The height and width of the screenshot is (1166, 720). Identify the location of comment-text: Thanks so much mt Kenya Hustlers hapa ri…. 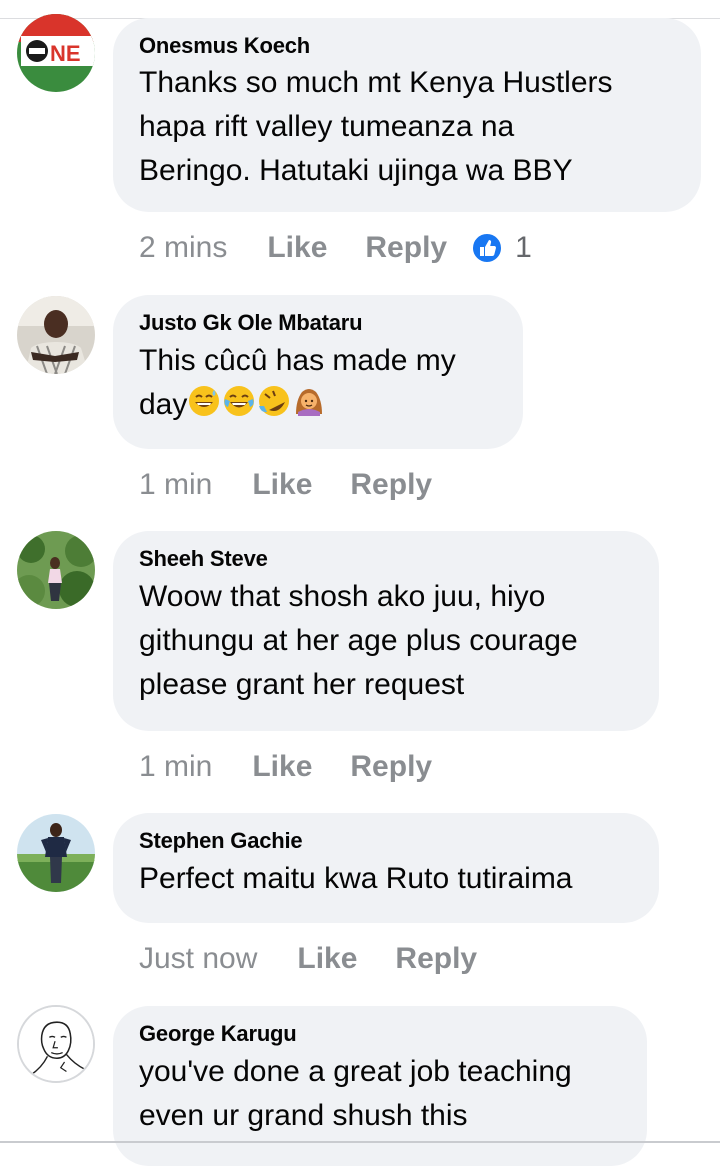
(407, 127).